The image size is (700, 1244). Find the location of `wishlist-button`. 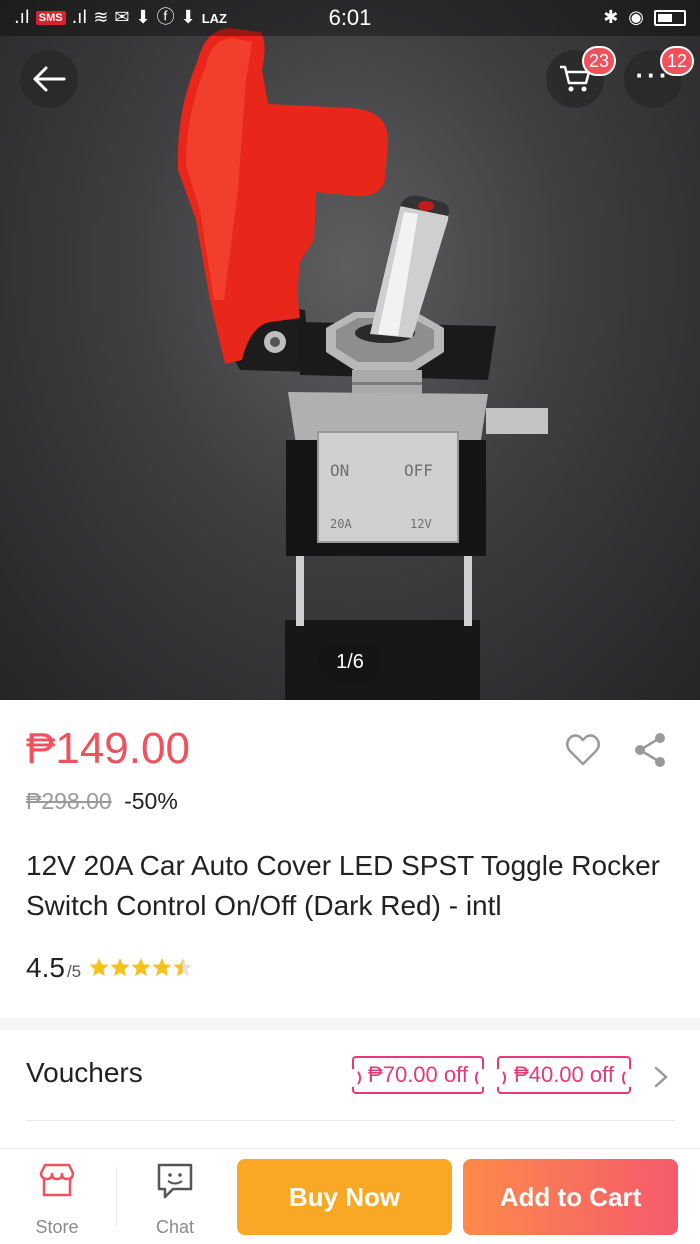

wishlist-button is located at coordinates (583, 750).